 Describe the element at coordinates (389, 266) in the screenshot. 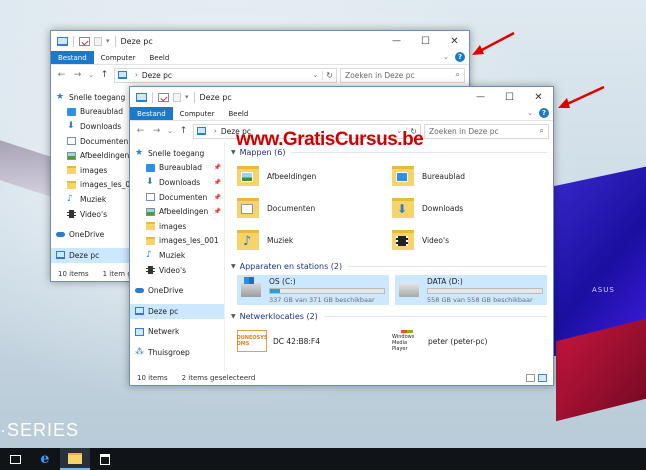

I see `group-header-apparaten: ▼ Apparaten en stations (2)` at that location.